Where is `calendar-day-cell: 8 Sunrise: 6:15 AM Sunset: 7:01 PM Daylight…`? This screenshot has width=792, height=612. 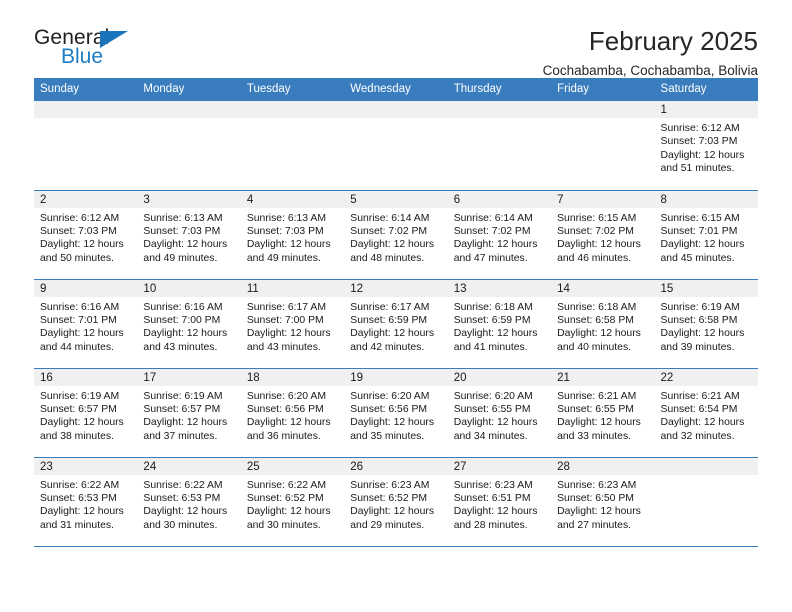
calendar-day-cell: 8 Sunrise: 6:15 AM Sunset: 7:01 PM Daylight… is located at coordinates (706, 235).